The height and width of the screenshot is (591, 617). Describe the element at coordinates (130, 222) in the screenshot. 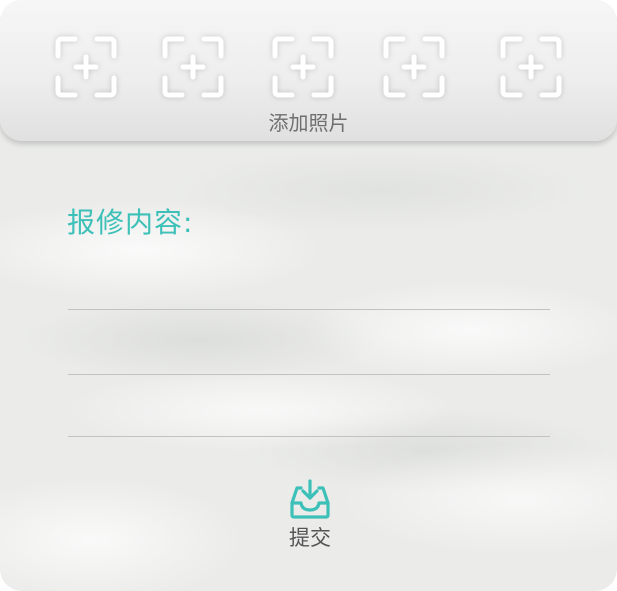

I see `repair-content-title: 报修内容:` at that location.